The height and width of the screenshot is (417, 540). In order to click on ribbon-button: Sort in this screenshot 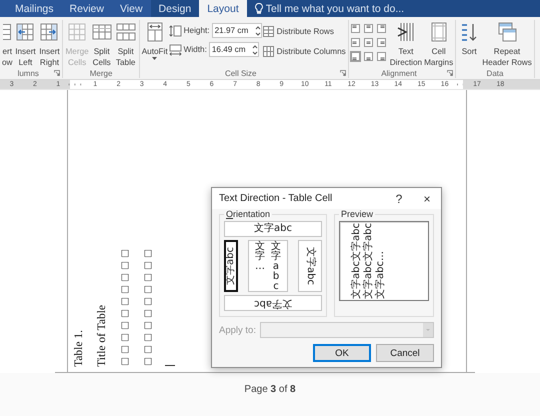, I will do `click(469, 44)`.